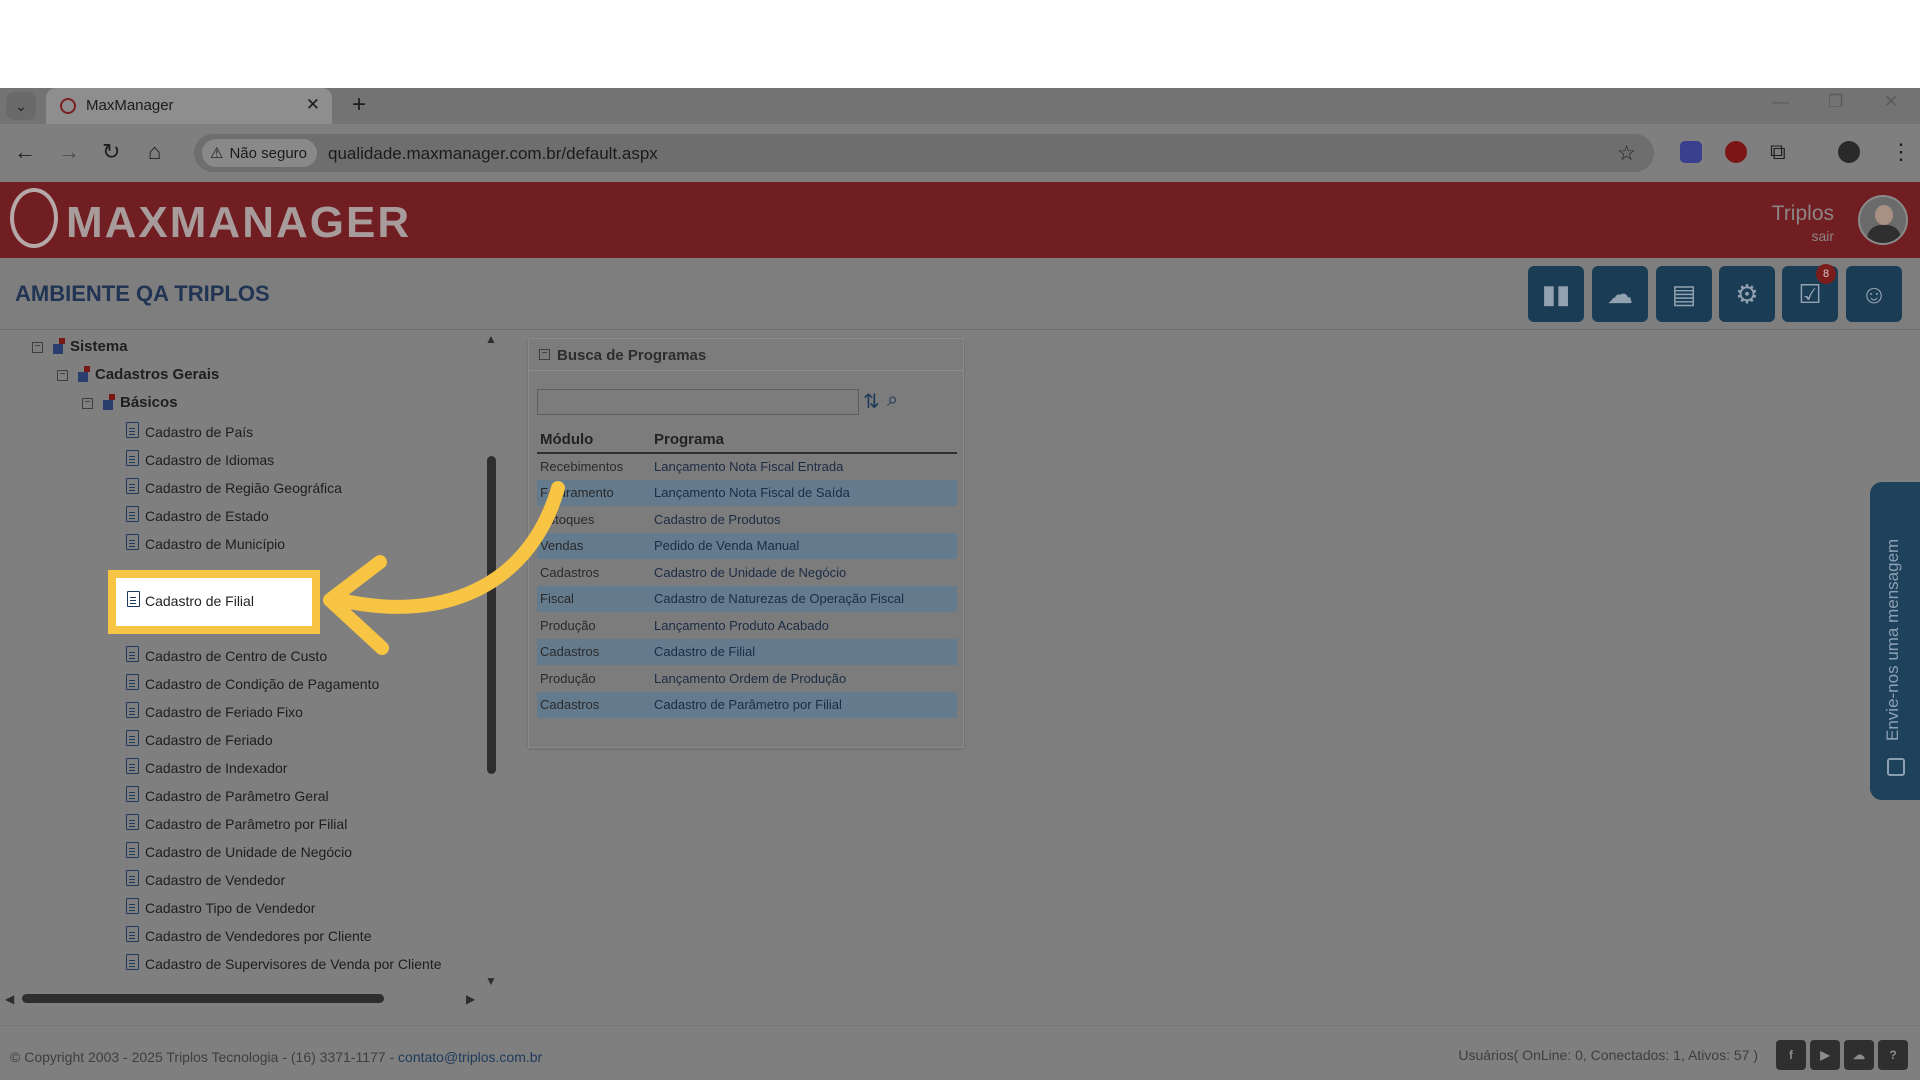  Describe the element at coordinates (258, 936) in the screenshot. I see `tree-item: Cadastro de Vendedores por Cliente` at that location.